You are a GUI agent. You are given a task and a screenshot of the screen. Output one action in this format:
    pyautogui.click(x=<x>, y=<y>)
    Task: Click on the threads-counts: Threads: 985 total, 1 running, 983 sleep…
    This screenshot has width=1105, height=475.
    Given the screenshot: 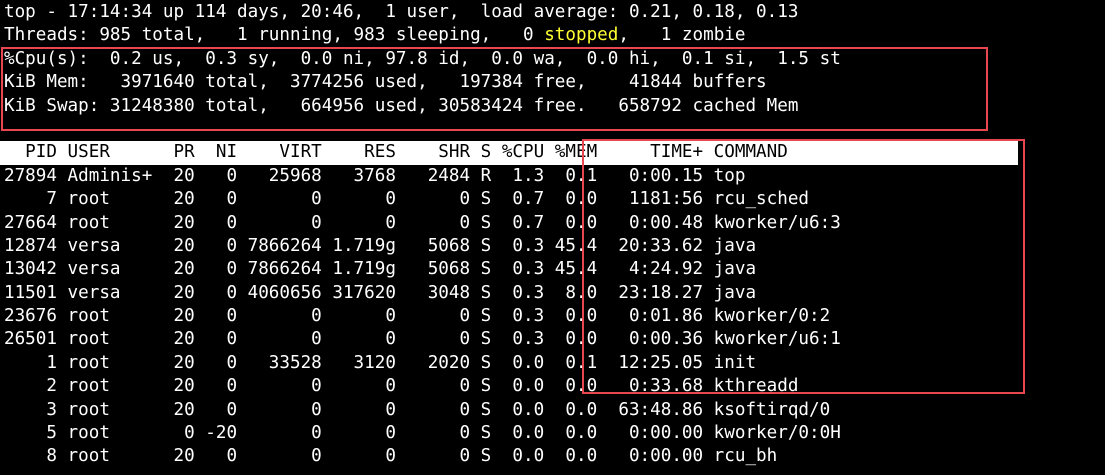 What is the action you would take?
    pyautogui.click(x=274, y=35)
    